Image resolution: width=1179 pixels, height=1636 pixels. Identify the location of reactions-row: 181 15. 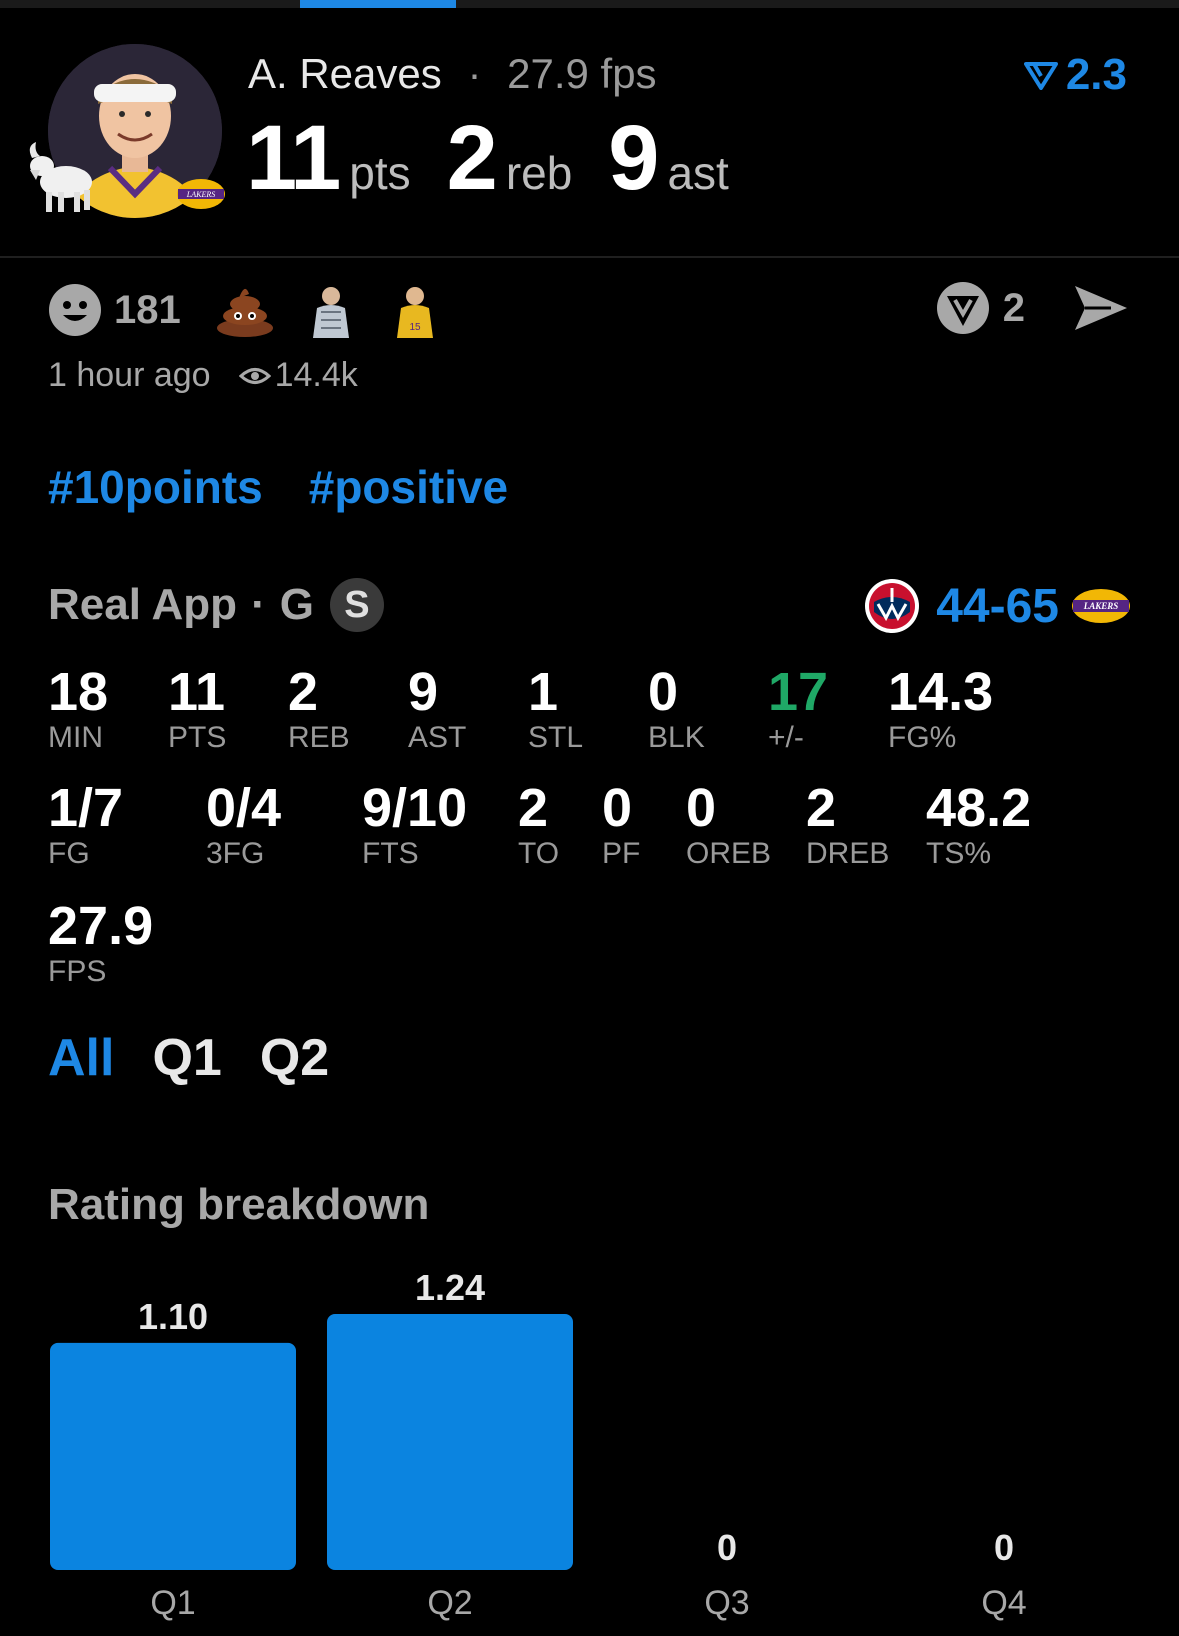
(259, 310).